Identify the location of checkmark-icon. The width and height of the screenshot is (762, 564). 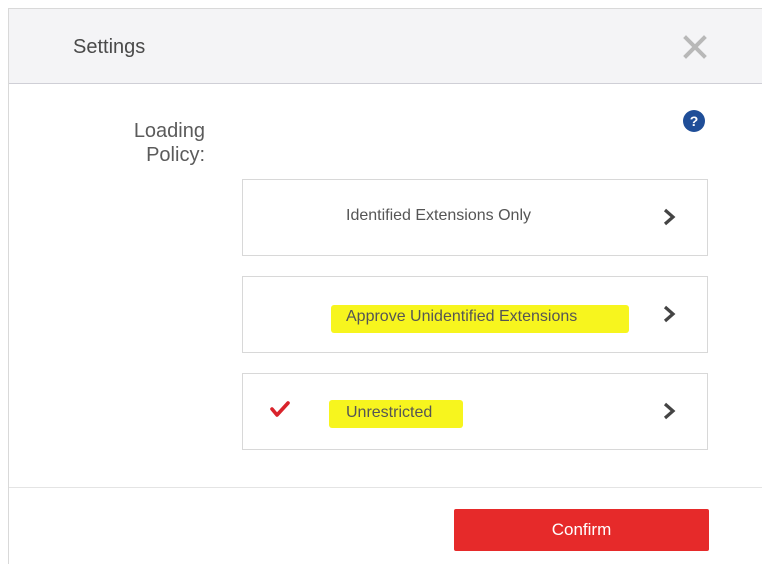
(280, 409).